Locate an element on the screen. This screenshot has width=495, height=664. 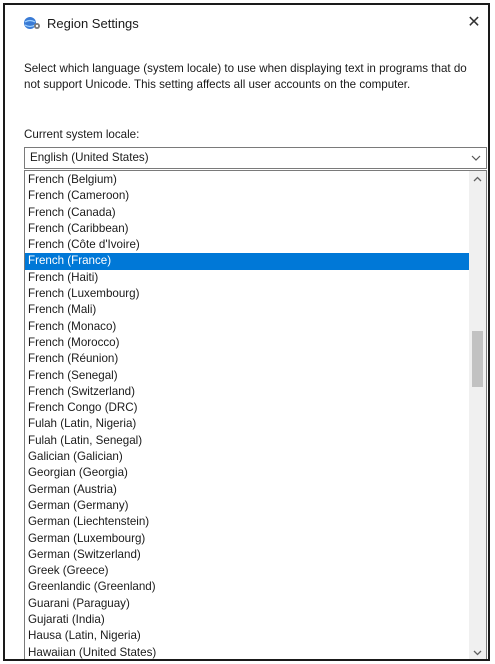
list-item: French Congo (DRC) is located at coordinates (247, 408).